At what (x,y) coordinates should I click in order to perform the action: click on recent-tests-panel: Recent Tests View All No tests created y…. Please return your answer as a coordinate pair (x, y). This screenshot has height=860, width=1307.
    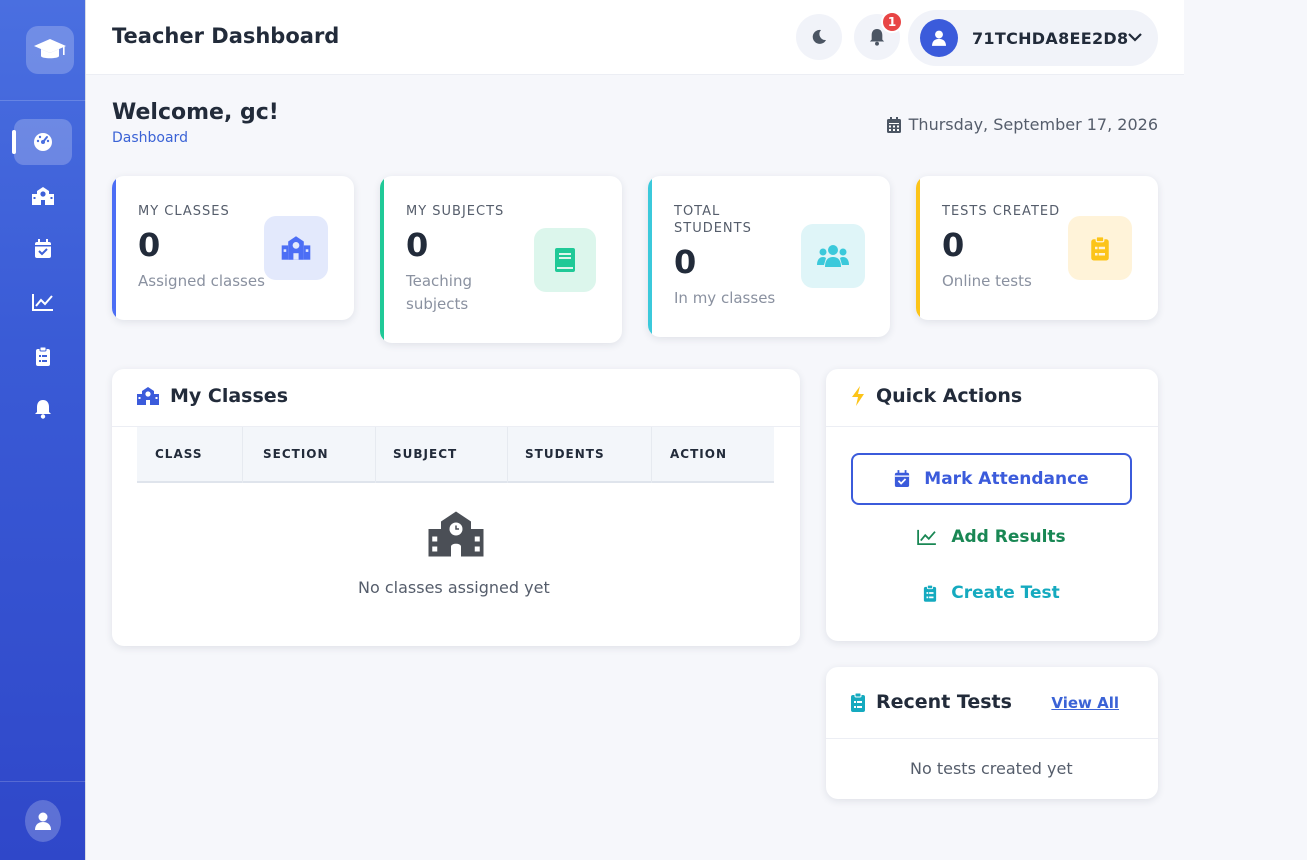
    Looking at the image, I should click on (992, 733).